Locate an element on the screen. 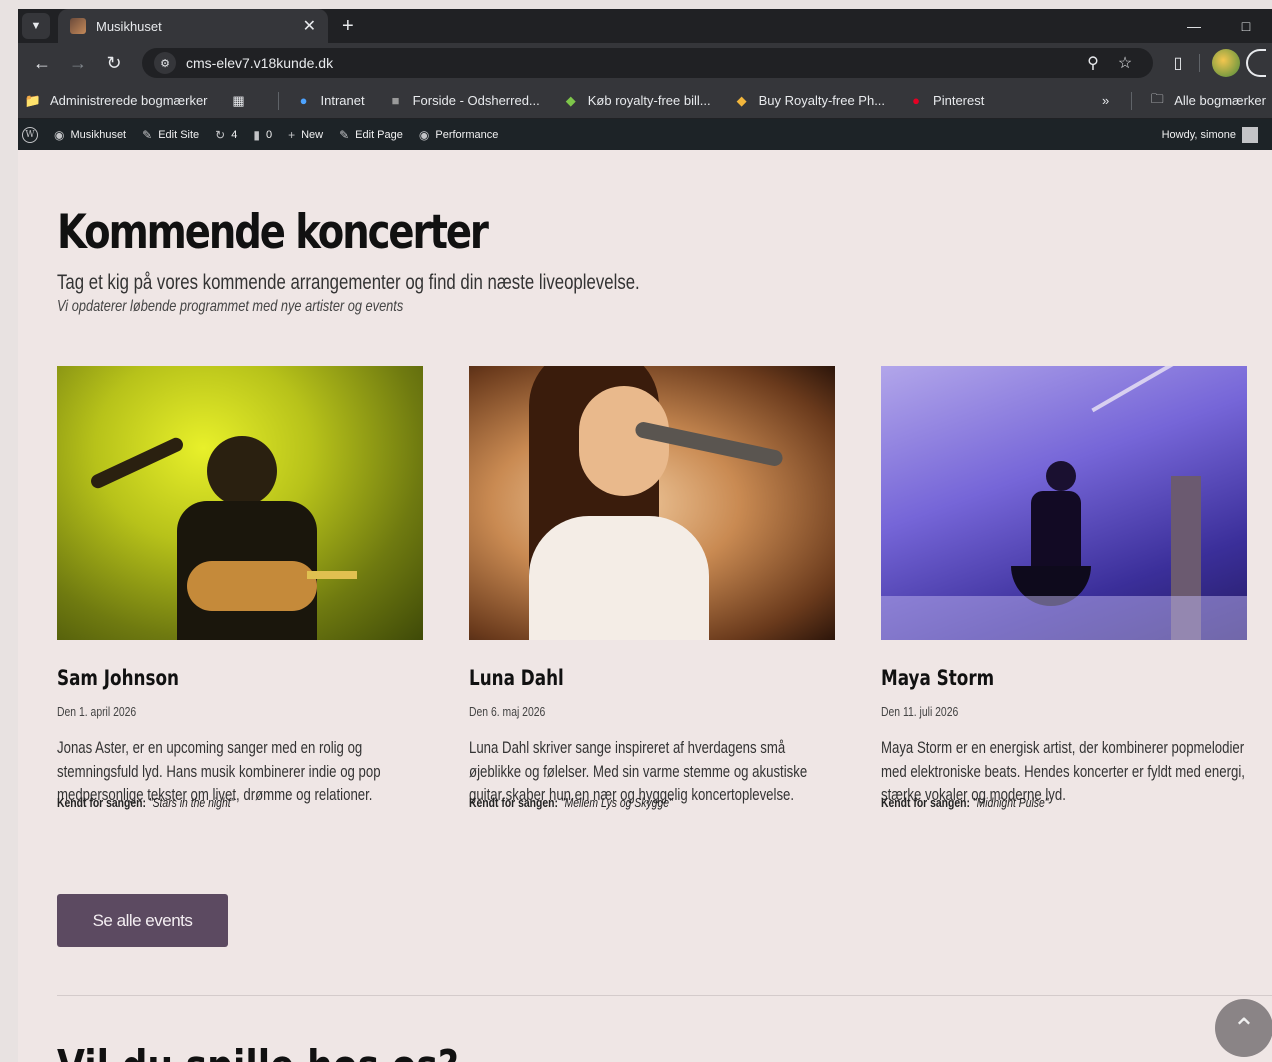 This screenshot has width=1272, height=1062. site-settings-icon: ⚙ is located at coordinates (165, 63).